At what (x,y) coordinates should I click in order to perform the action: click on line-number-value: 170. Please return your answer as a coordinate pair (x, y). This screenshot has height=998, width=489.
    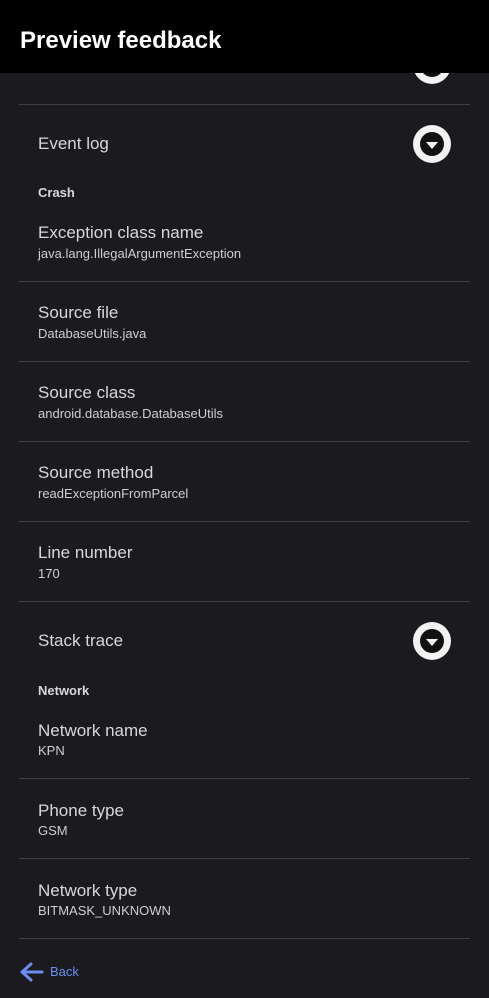
    Looking at the image, I should click on (49, 573).